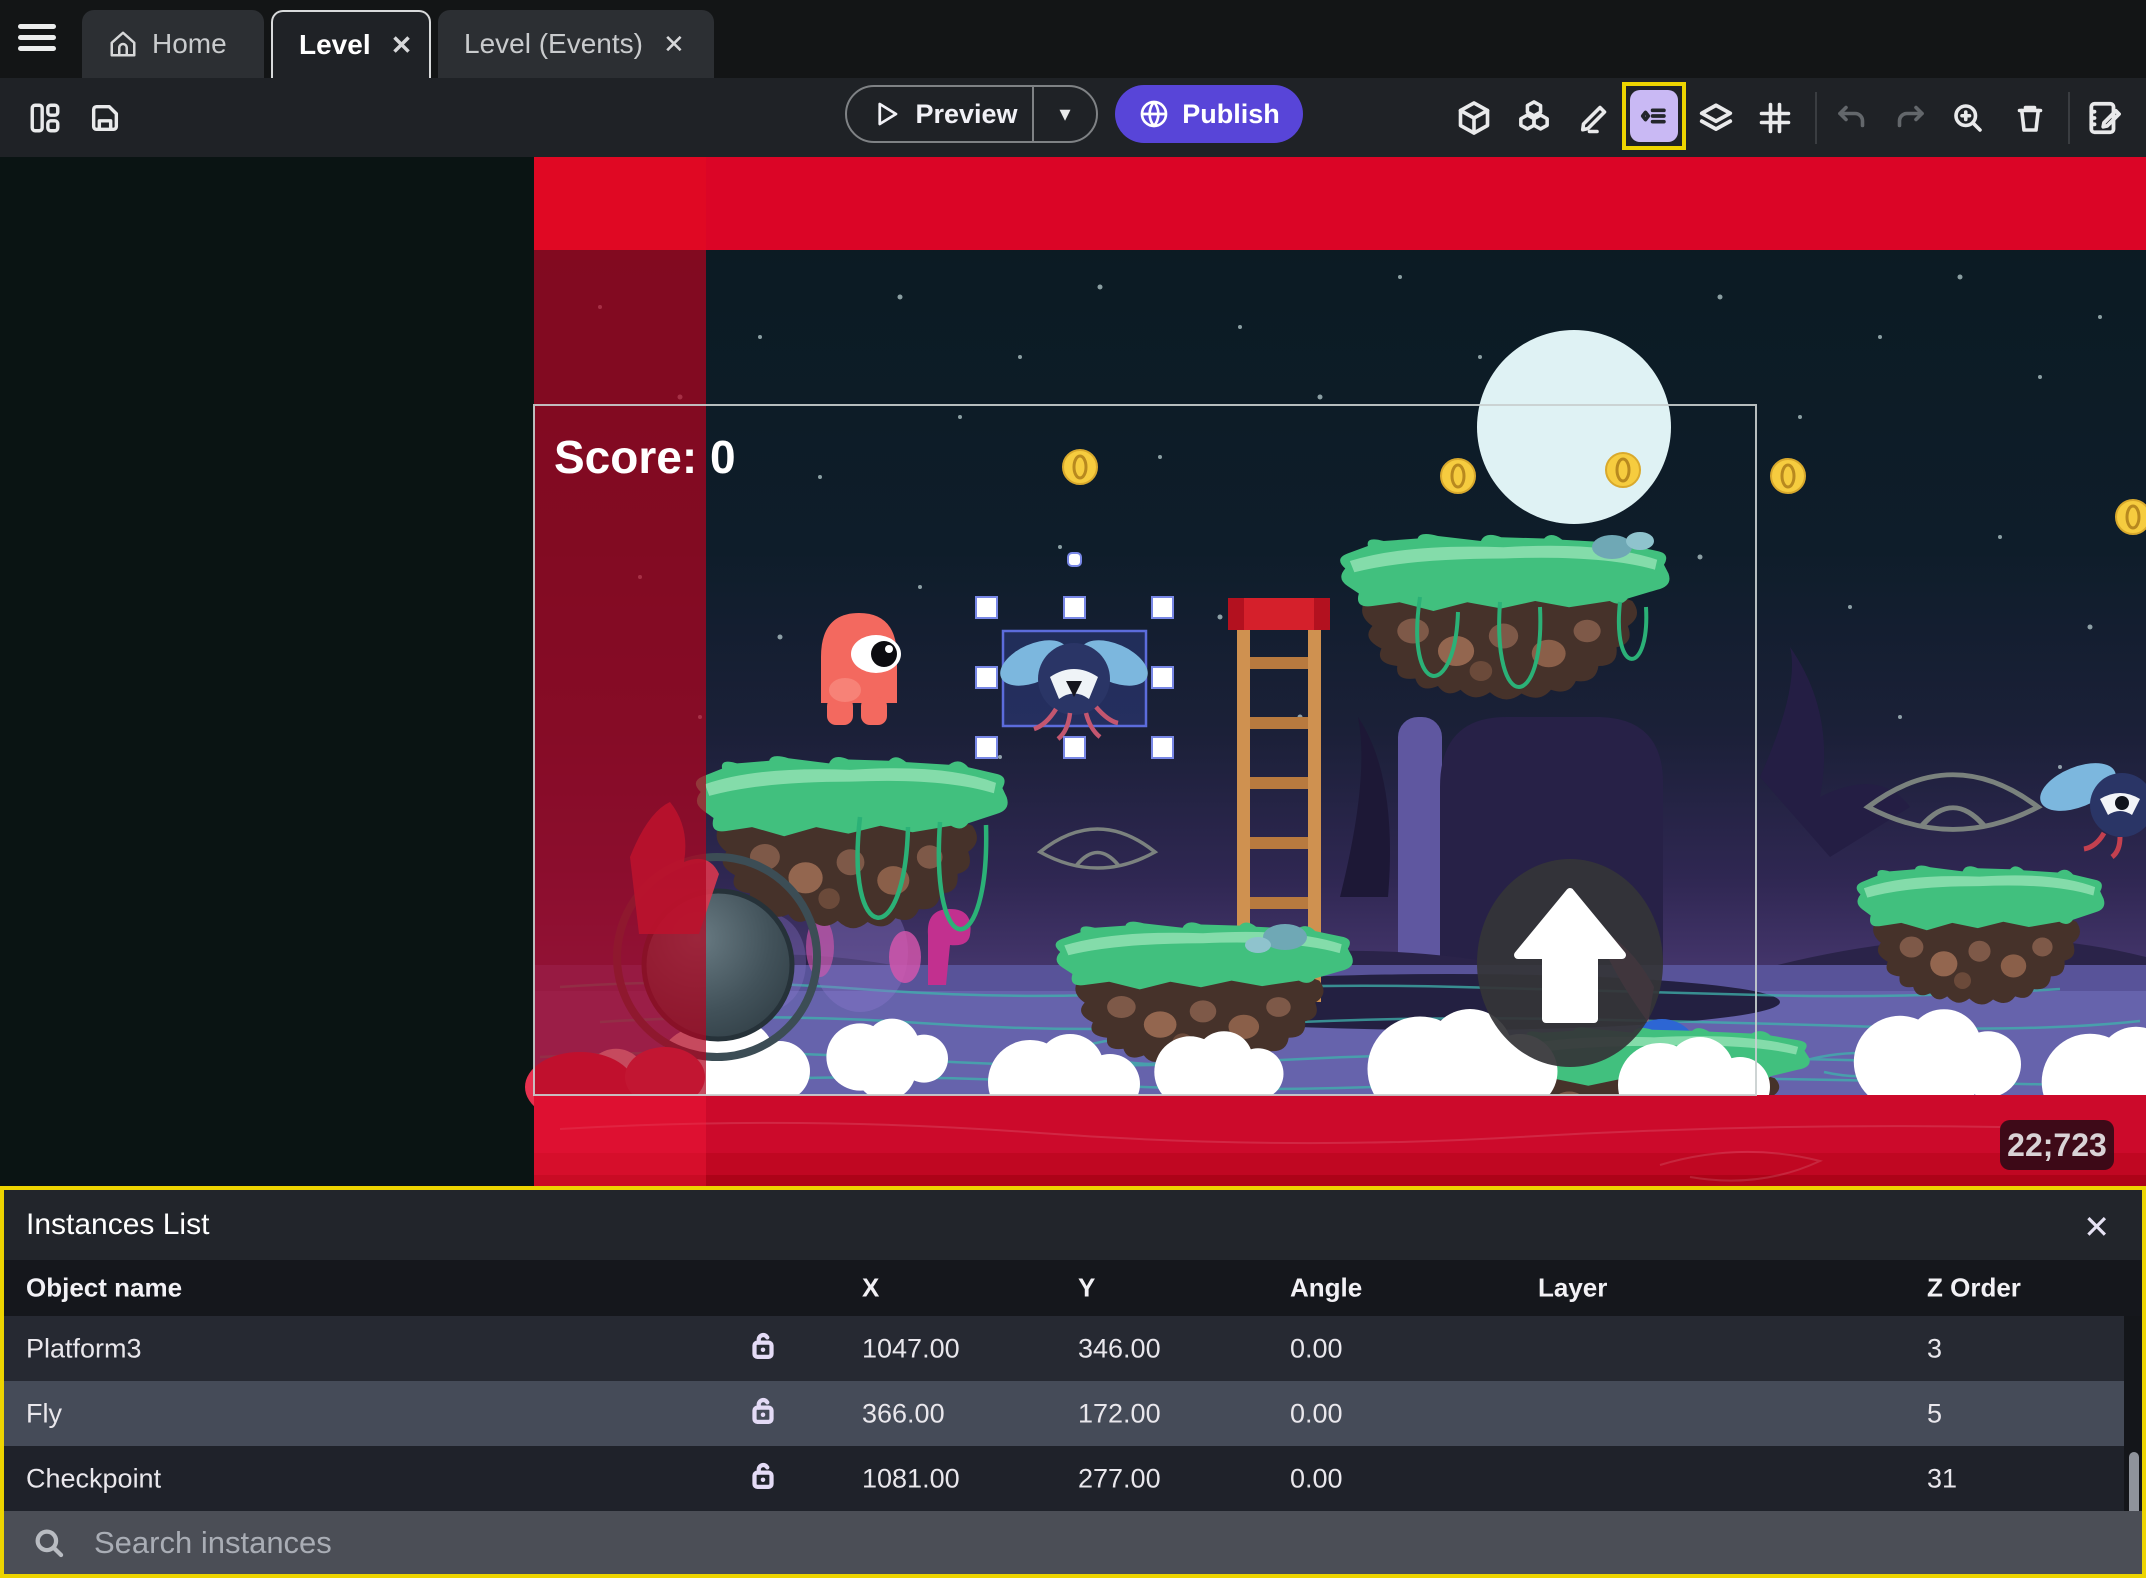 Image resolution: width=2146 pixels, height=1578 pixels. What do you see at coordinates (1570, 963) in the screenshot?
I see `jump-button` at bounding box center [1570, 963].